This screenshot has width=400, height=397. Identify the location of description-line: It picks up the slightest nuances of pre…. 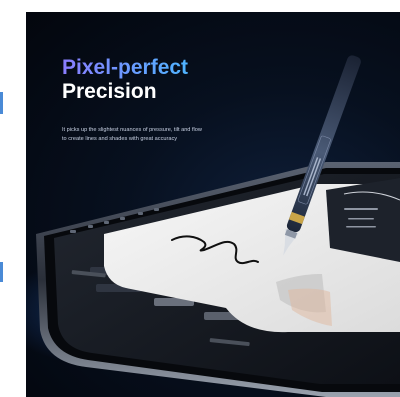
(132, 130).